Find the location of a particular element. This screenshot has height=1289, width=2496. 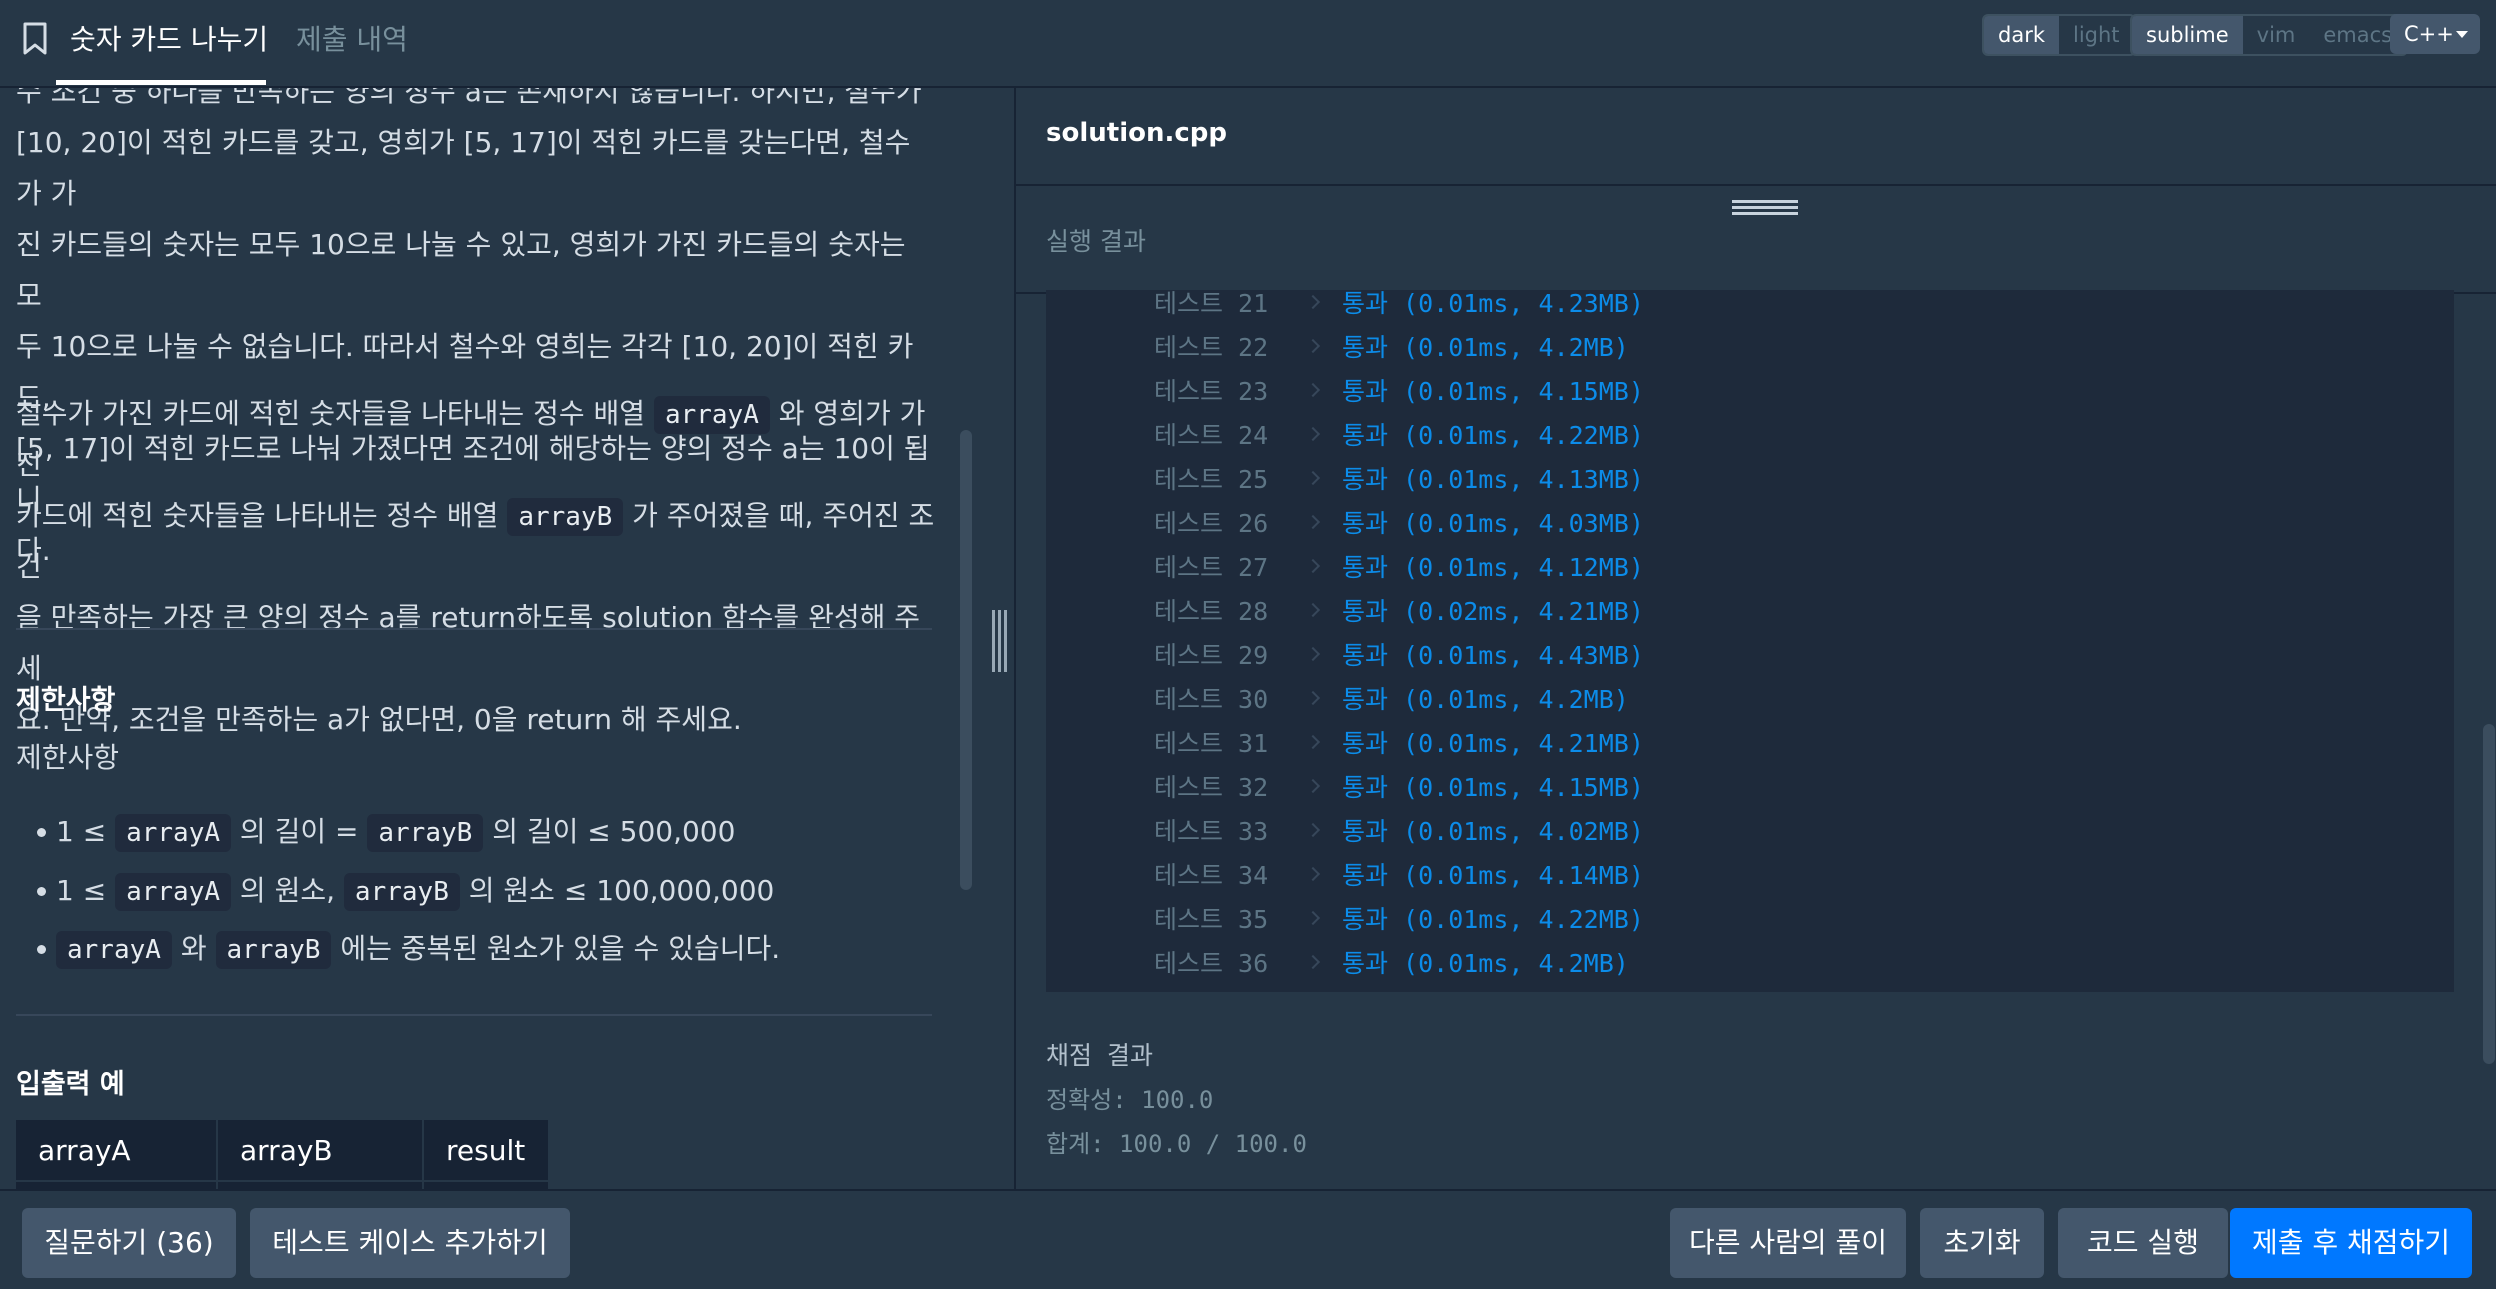

text-span: 와 is located at coordinates (193, 948).